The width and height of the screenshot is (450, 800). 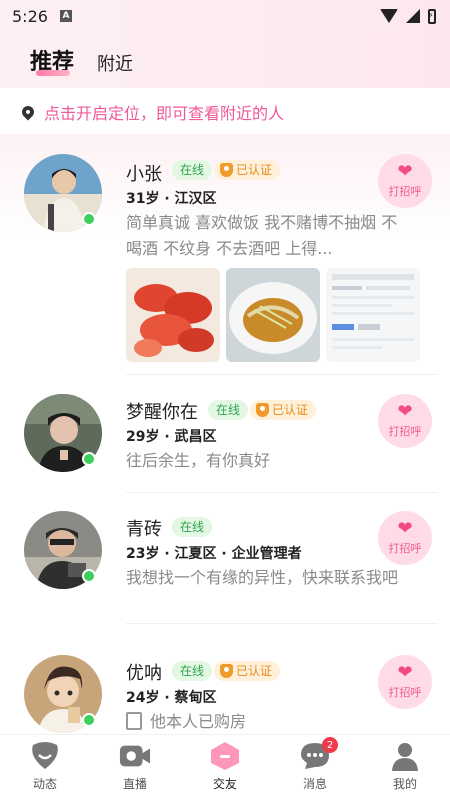 I want to click on tab-dating: 交友, so click(x=225, y=767).